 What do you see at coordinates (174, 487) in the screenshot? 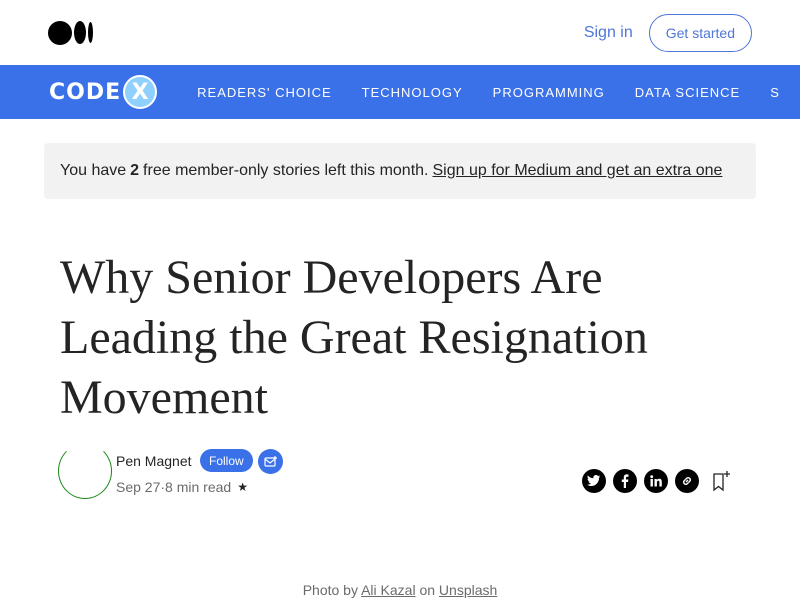
I see `publish-date: Sep 27·8 min read` at bounding box center [174, 487].